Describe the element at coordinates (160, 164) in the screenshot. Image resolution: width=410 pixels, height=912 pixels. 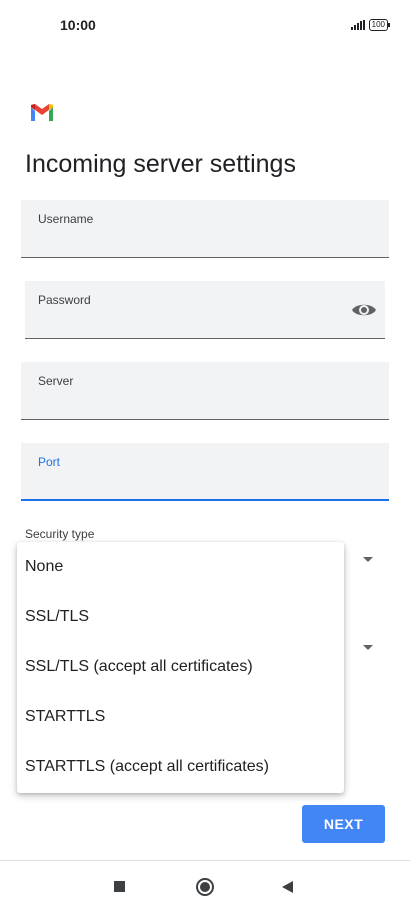
I see `page-title: Incoming server settings` at that location.